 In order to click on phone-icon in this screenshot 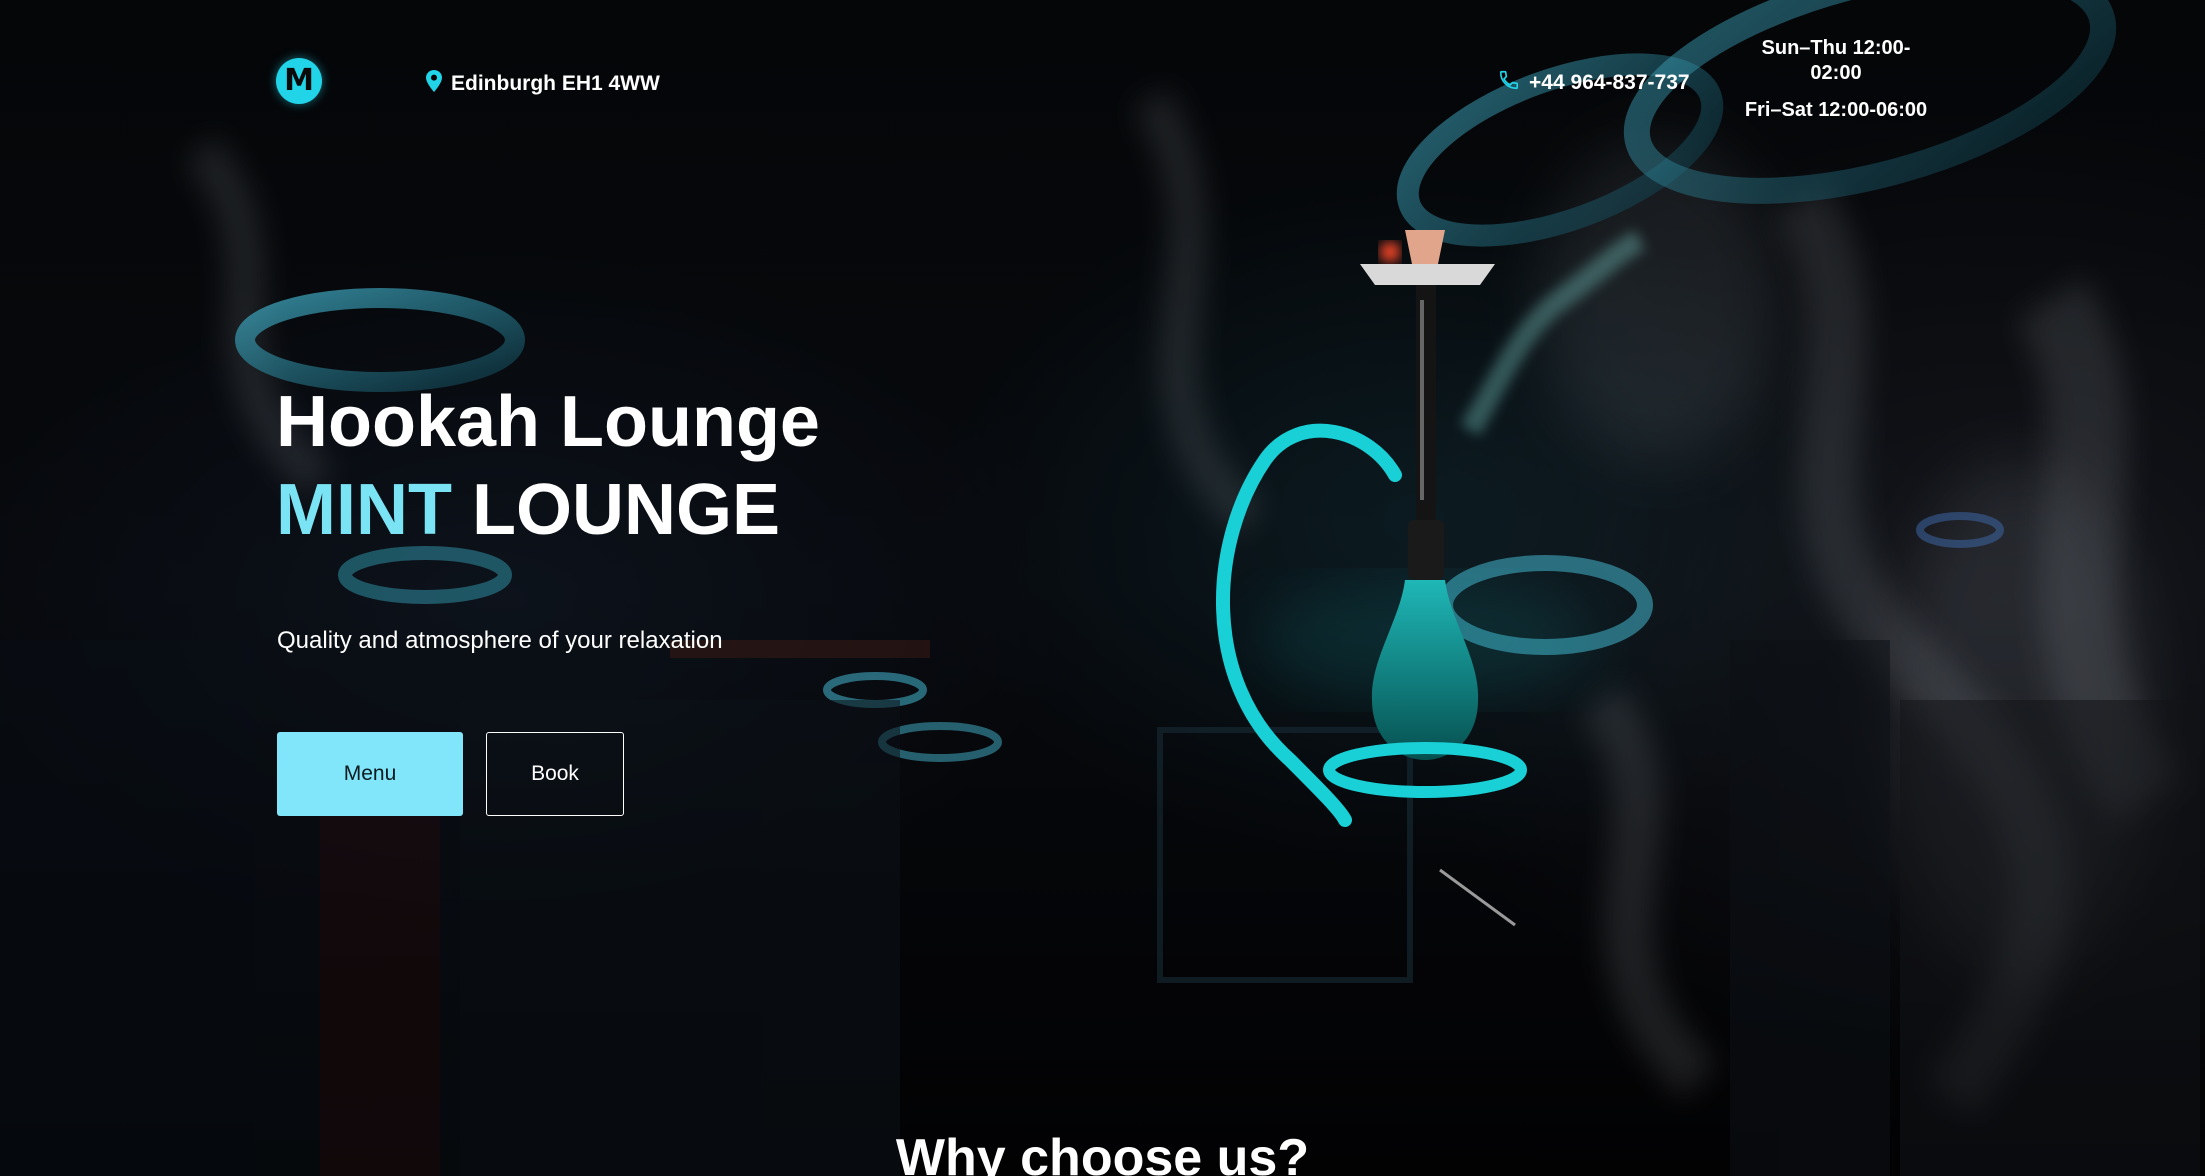, I will do `click(1509, 83)`.